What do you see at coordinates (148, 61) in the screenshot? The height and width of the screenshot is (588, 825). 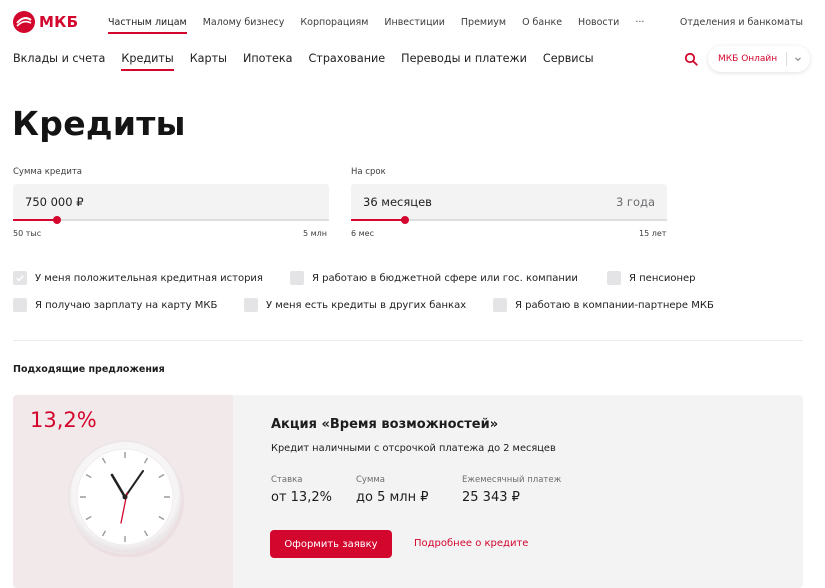 I see `main-nav-item-credits: Кредиты` at bounding box center [148, 61].